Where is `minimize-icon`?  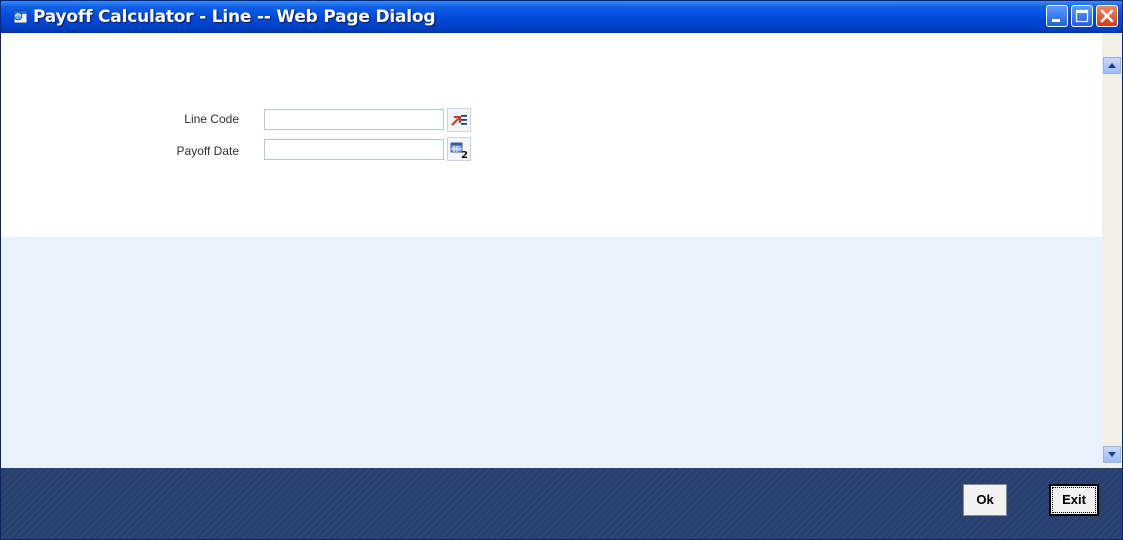 minimize-icon is located at coordinates (1056, 20).